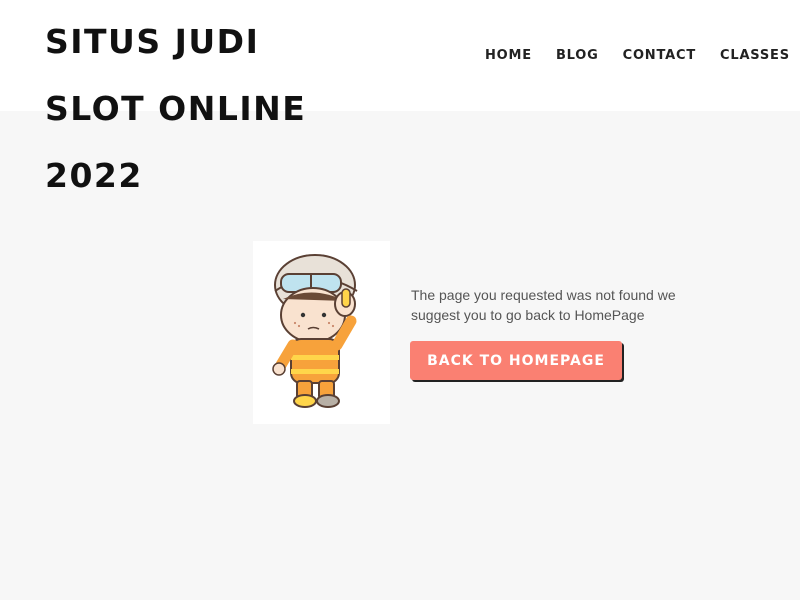  I want to click on nav-item-classes: CLASSES, so click(755, 56).